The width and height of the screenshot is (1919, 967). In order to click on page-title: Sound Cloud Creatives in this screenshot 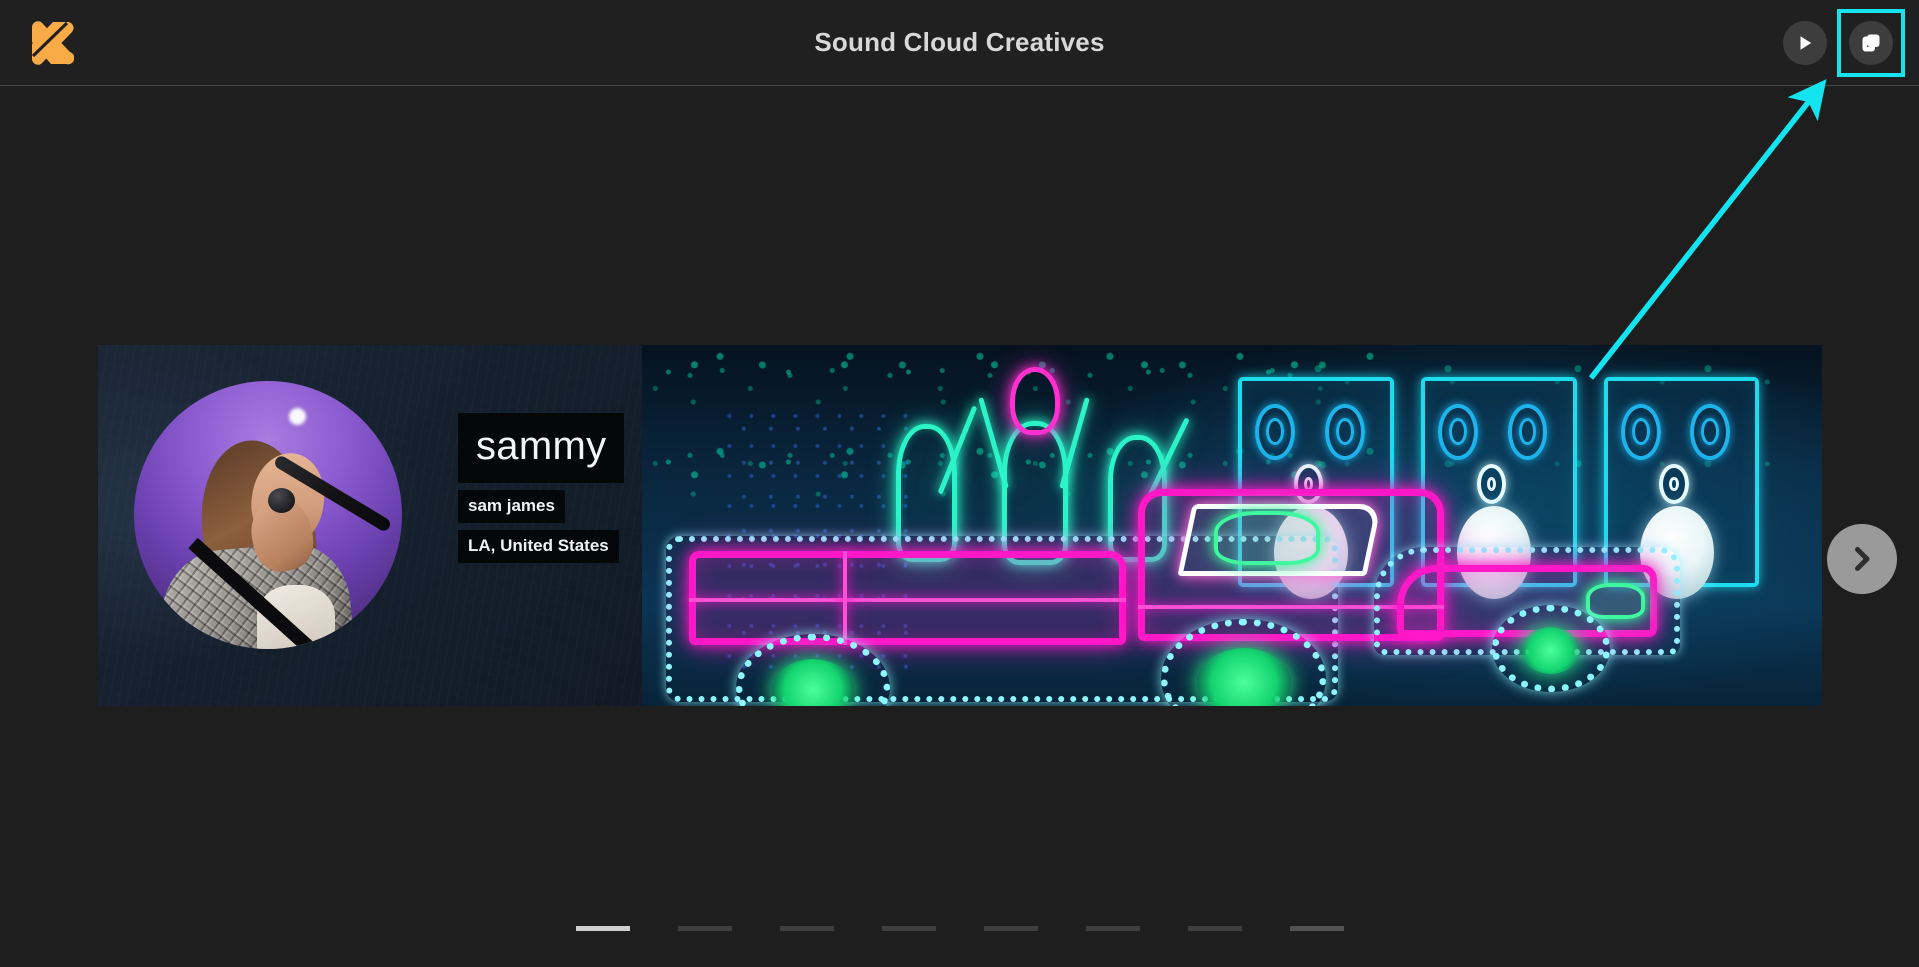, I will do `click(959, 42)`.